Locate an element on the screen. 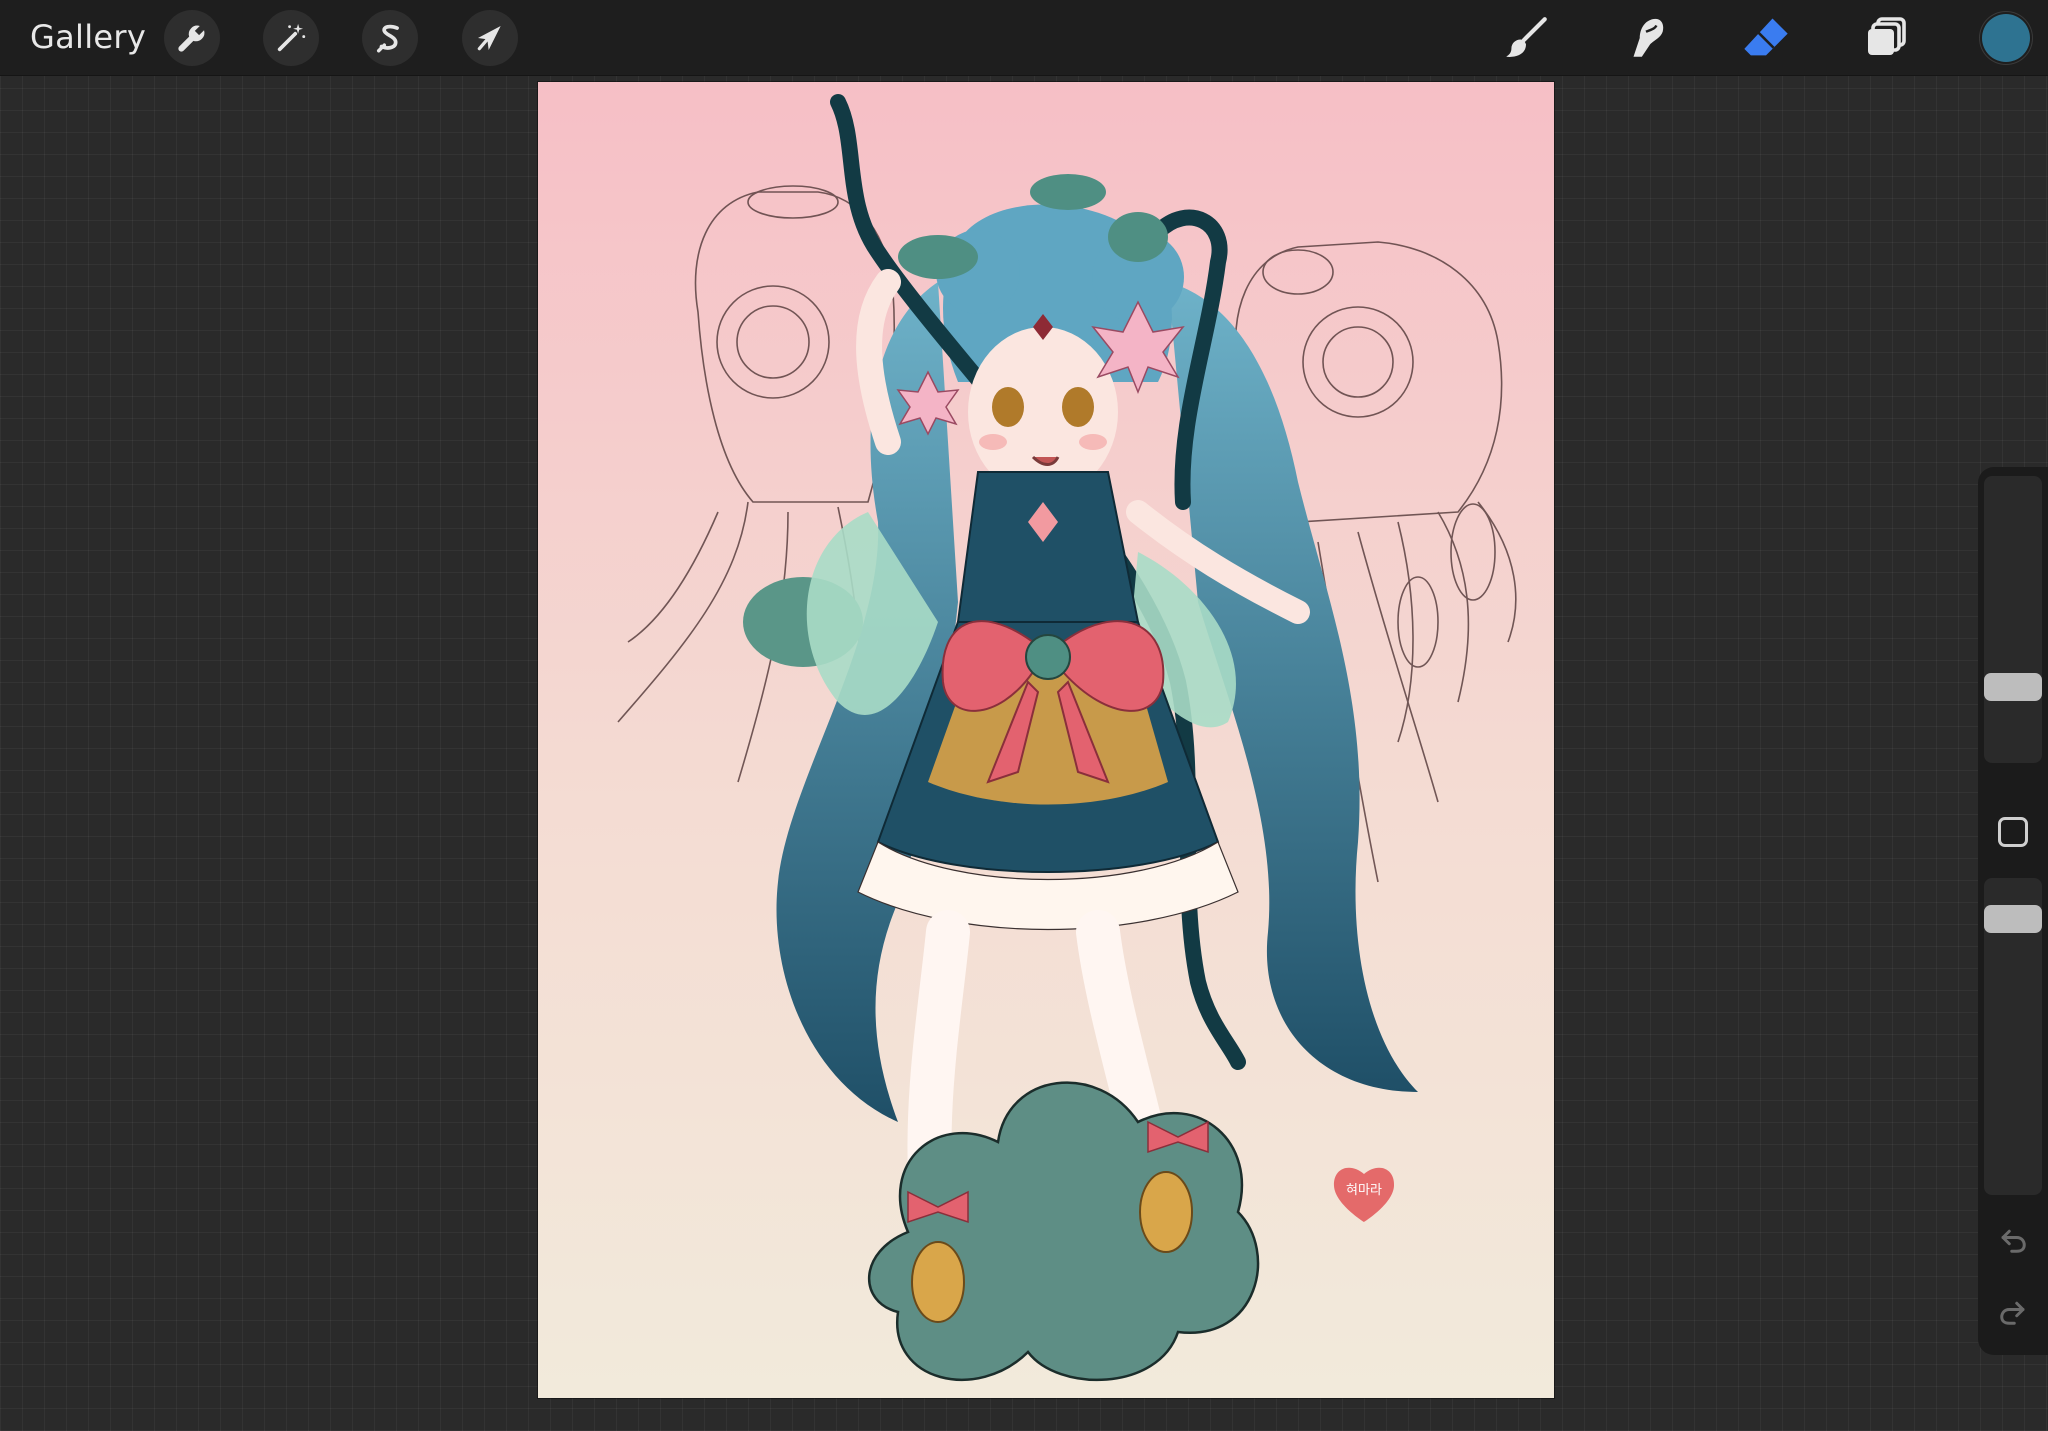 Image resolution: width=2048 pixels, height=1431 pixels. arrow-cursor-icon is located at coordinates (489, 38).